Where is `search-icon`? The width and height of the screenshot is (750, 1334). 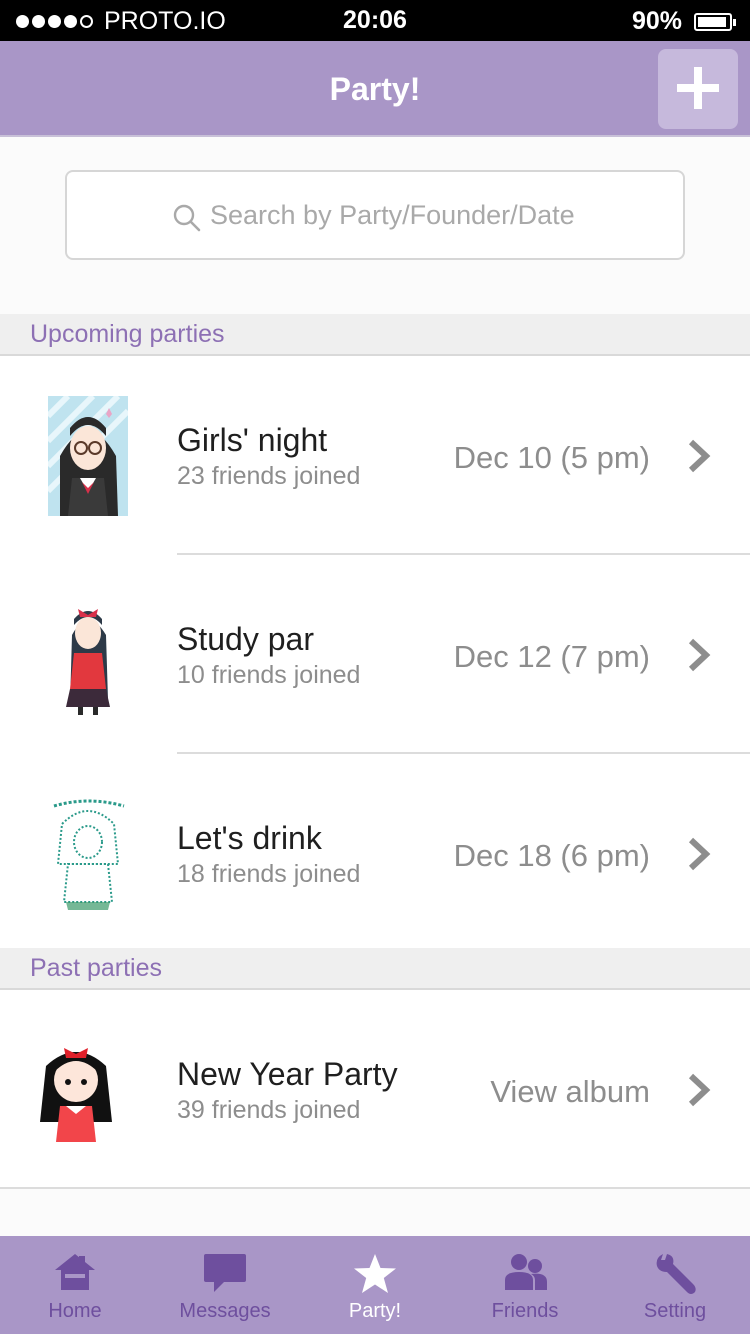 search-icon is located at coordinates (187, 218).